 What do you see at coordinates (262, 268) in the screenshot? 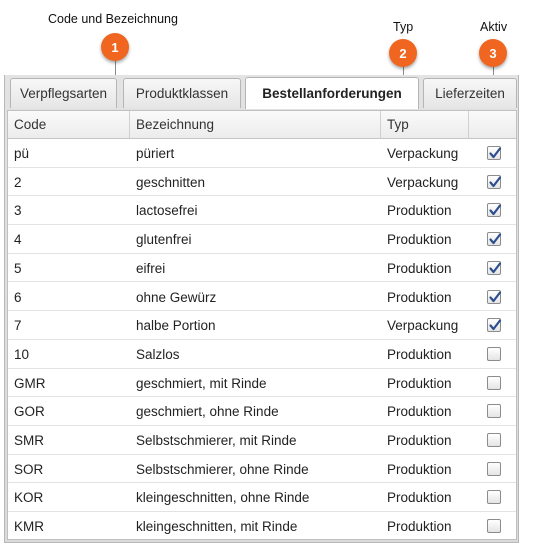
I see `table-row: 5 eifrei Produktion` at bounding box center [262, 268].